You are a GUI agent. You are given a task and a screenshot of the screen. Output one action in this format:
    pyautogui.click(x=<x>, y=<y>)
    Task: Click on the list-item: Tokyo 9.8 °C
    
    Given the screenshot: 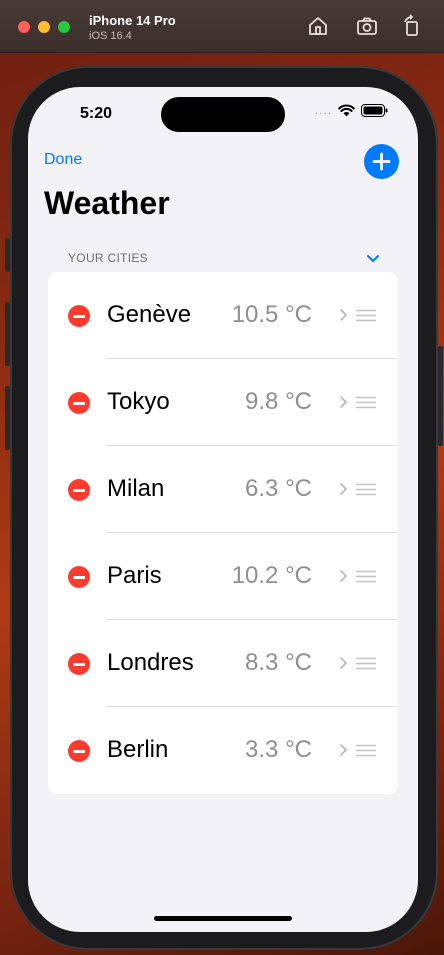 What is the action you would take?
    pyautogui.click(x=223, y=402)
    